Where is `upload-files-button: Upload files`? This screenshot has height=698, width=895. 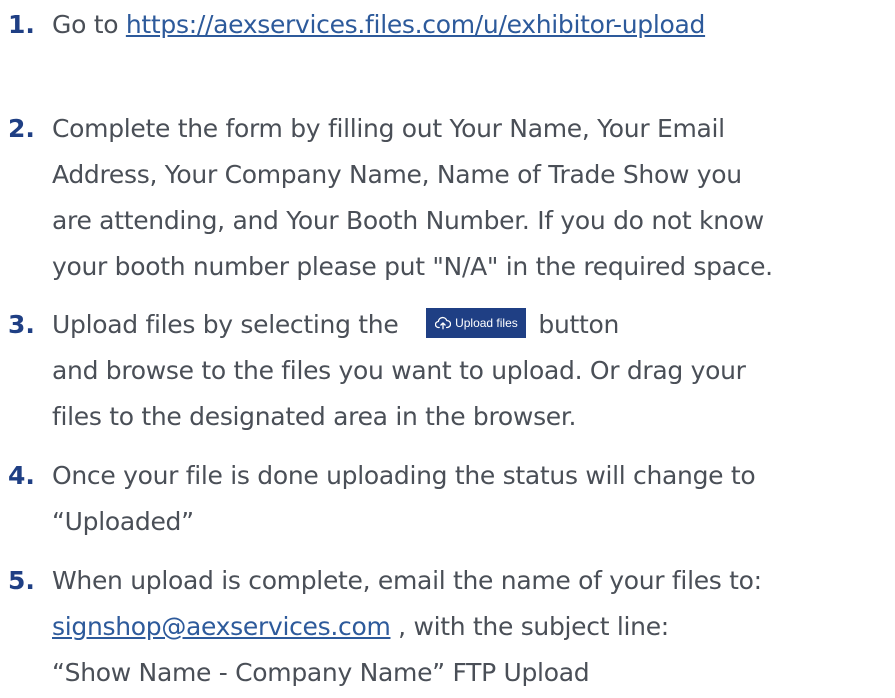 upload-files-button: Upload files is located at coordinates (476, 323).